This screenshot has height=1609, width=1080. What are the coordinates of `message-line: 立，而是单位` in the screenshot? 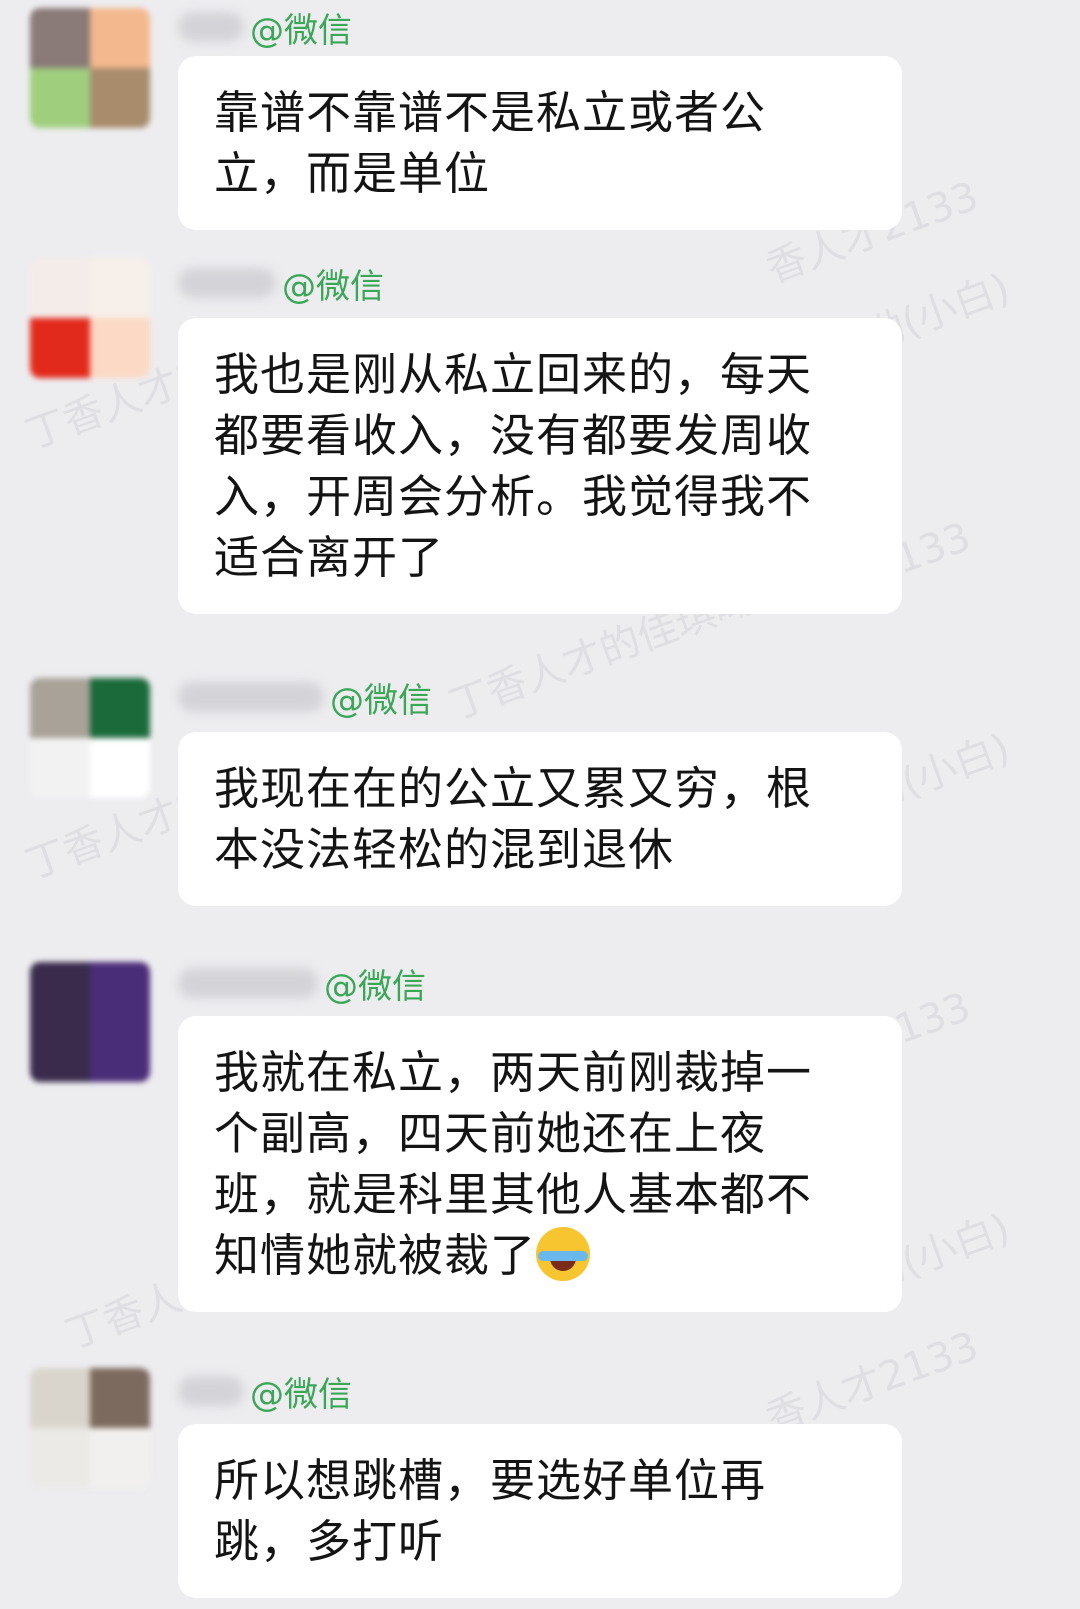 It's located at (352, 173).